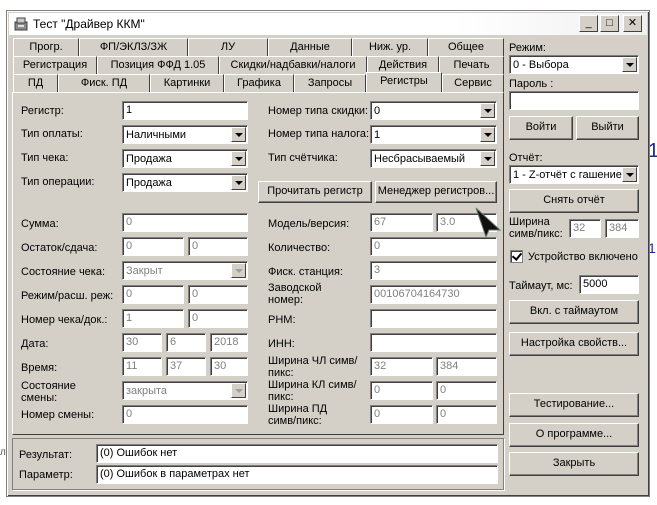 This screenshot has width=657, height=505. I want to click on check-type-label: Тип чека:, so click(45, 158).